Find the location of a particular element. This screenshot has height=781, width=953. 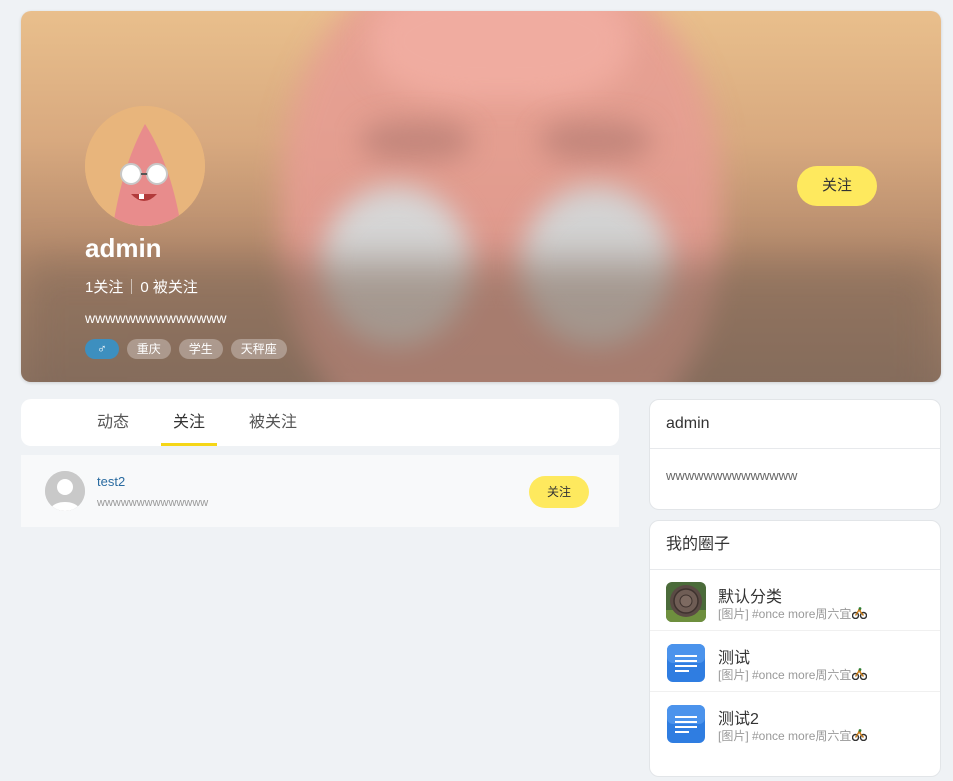

profile-card-bio: wwwwwwwwwwwwww is located at coordinates (732, 475).